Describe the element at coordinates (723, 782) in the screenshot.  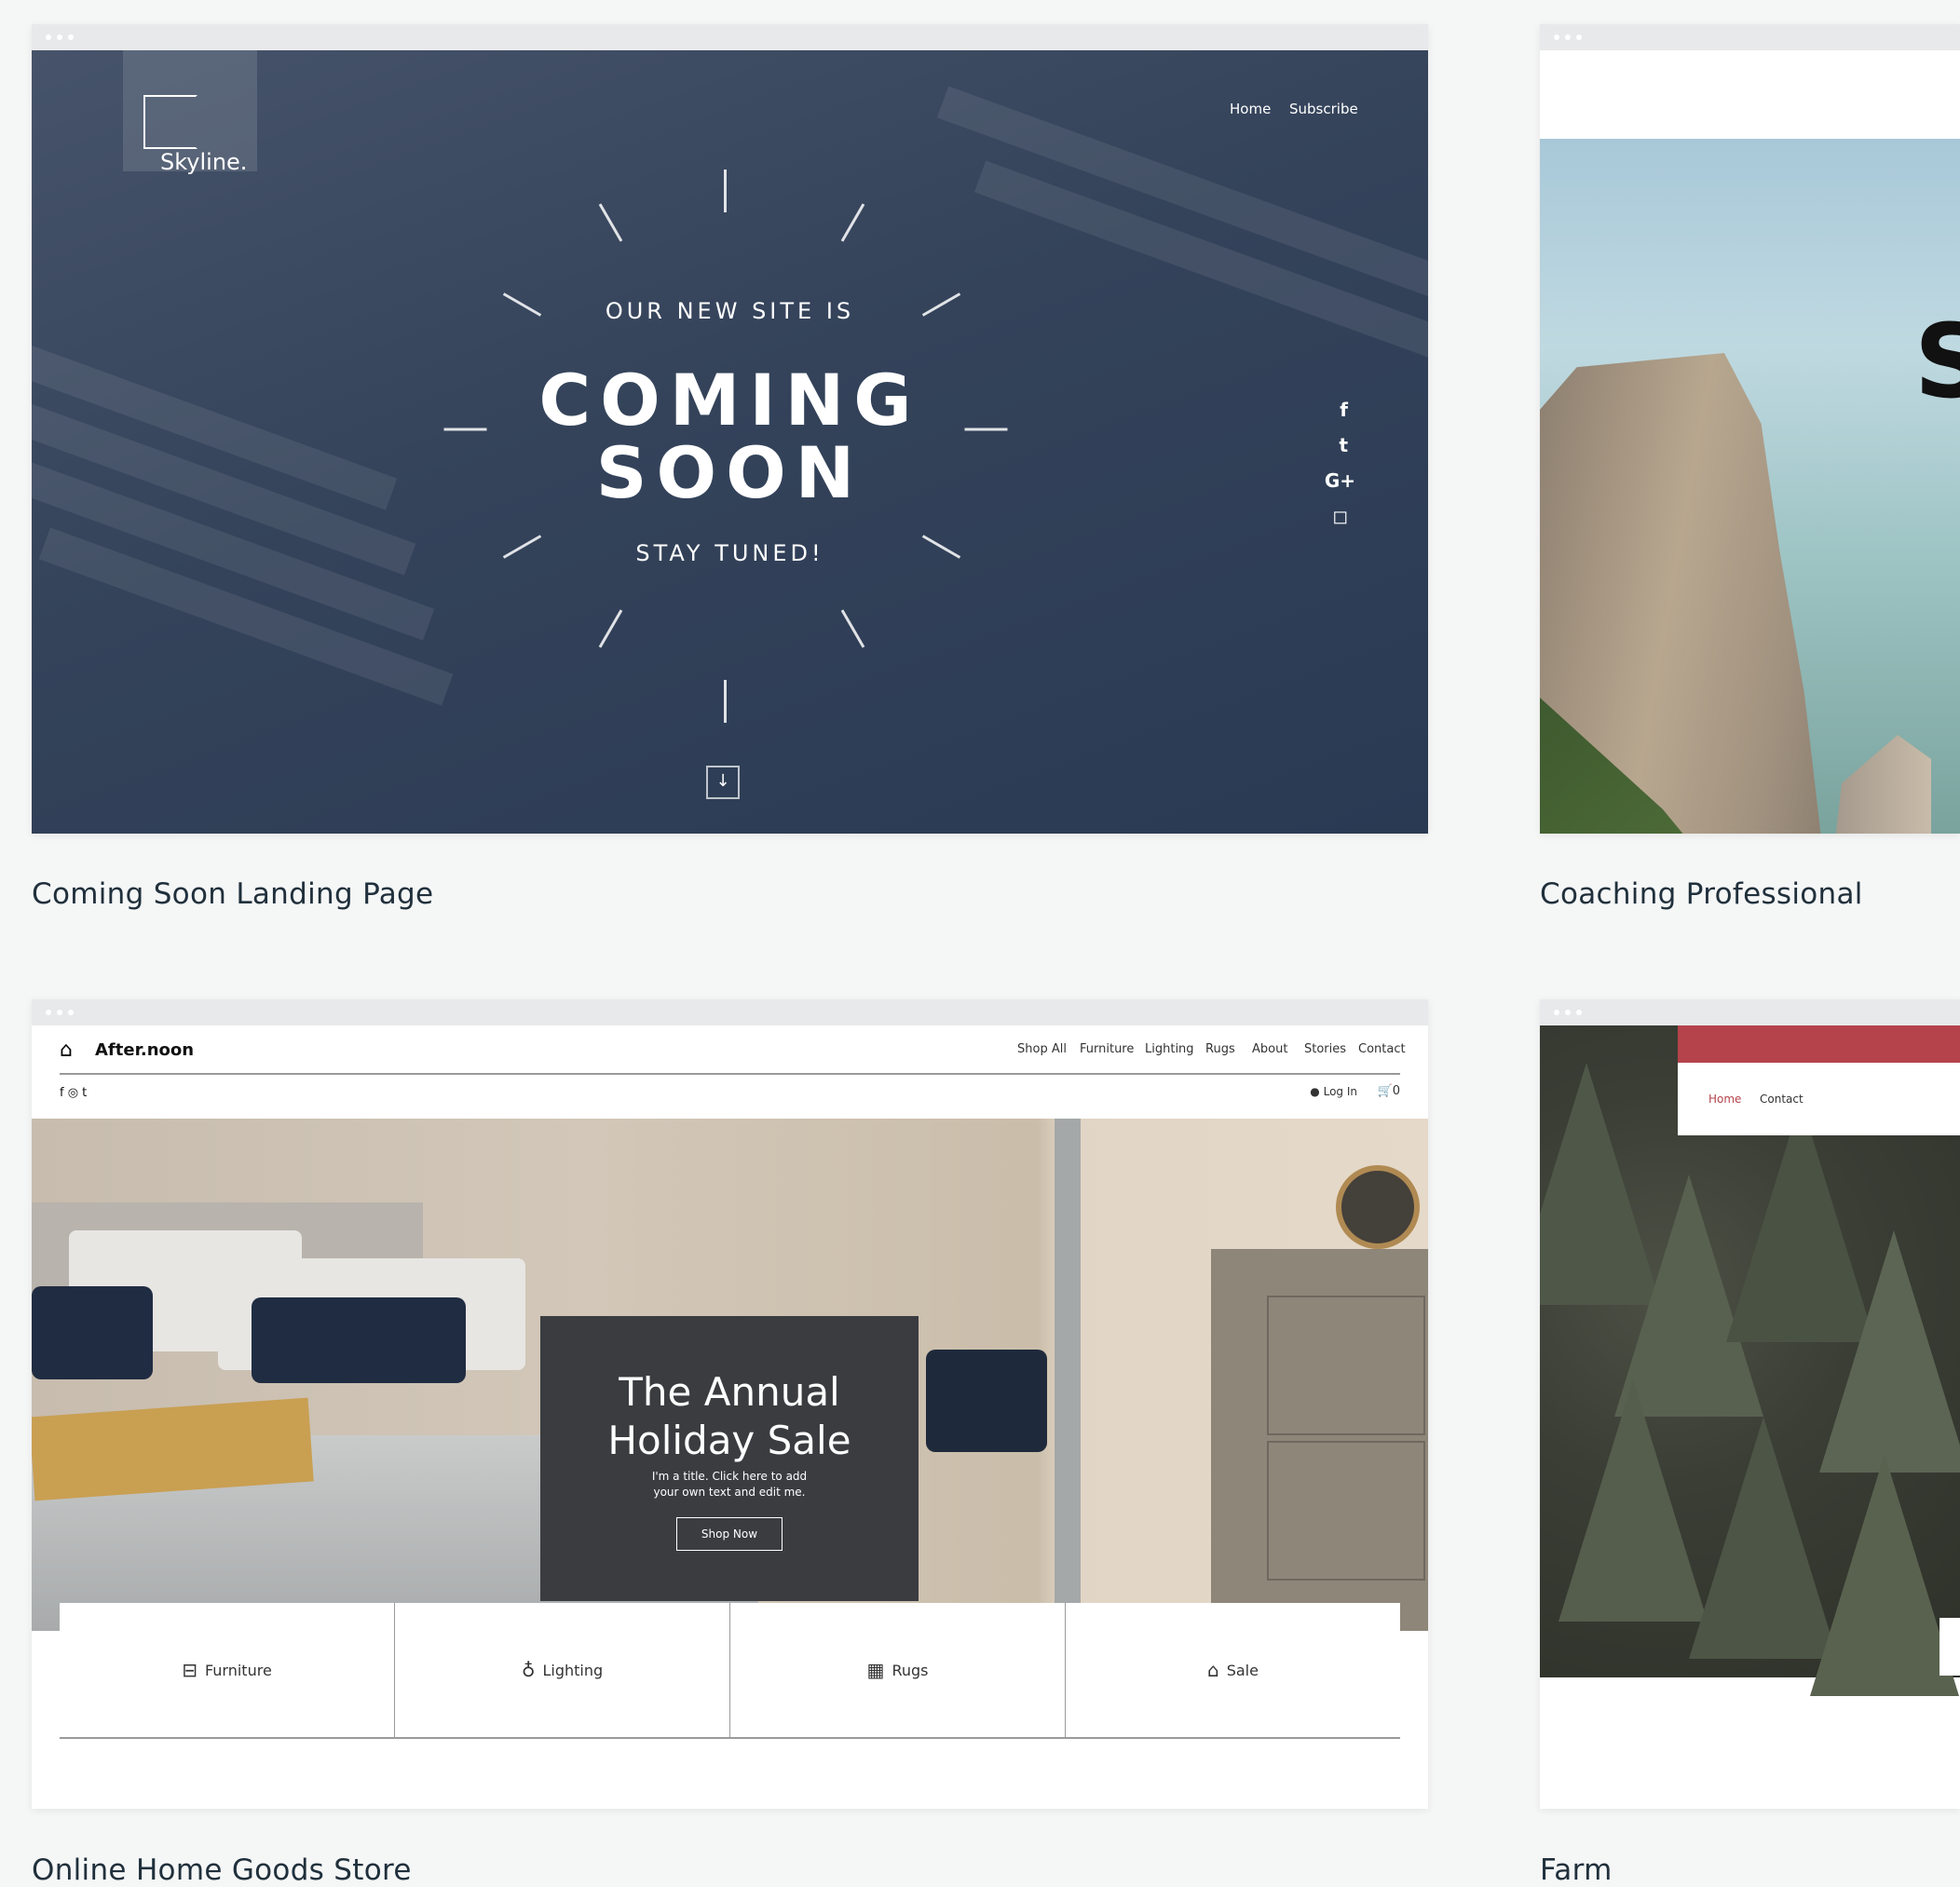
I see `scroll-down-icon: ↓` at that location.